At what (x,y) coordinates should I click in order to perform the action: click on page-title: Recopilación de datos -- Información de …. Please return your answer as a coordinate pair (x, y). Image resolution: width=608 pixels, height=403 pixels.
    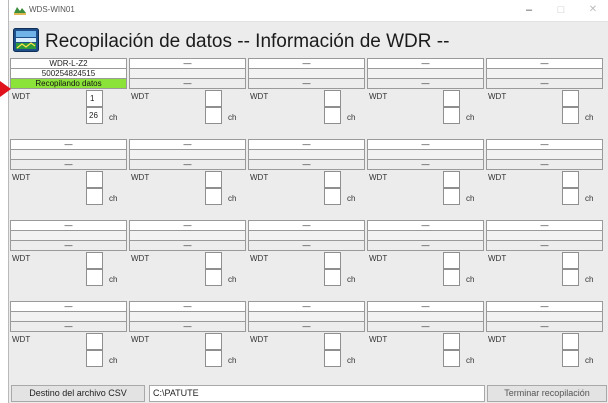
    Looking at the image, I should click on (247, 41).